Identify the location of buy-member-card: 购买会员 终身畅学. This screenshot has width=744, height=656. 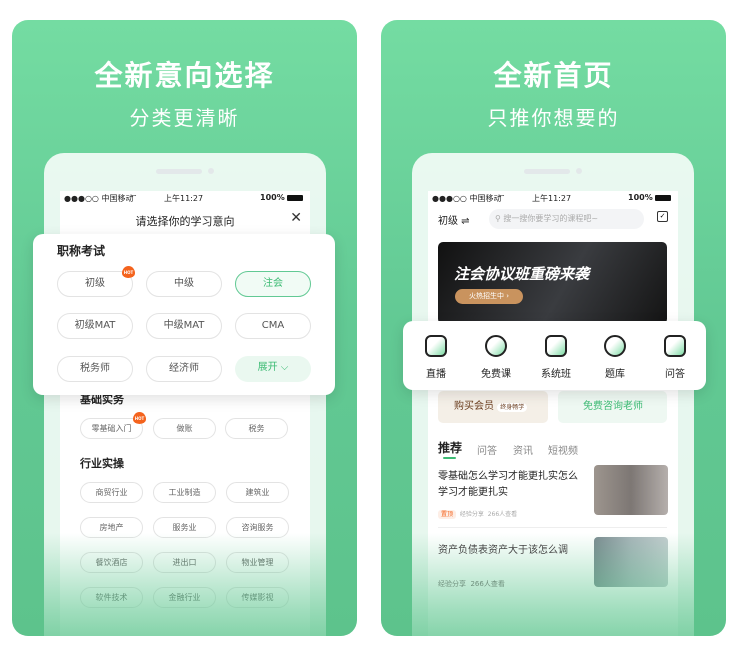
(493, 407).